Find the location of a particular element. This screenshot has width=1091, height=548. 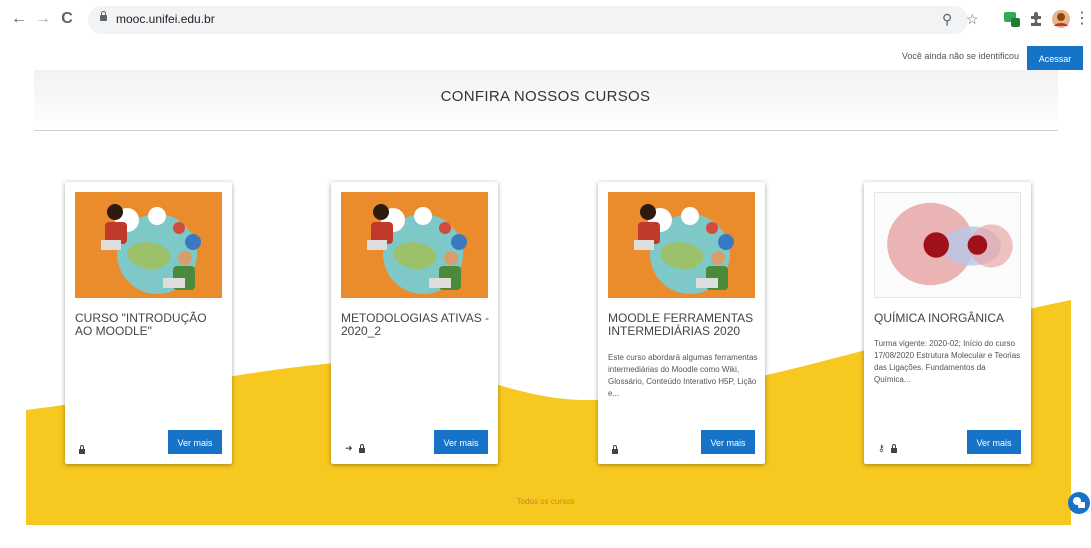

back-arrow-icon: ← is located at coordinates (19, 19).